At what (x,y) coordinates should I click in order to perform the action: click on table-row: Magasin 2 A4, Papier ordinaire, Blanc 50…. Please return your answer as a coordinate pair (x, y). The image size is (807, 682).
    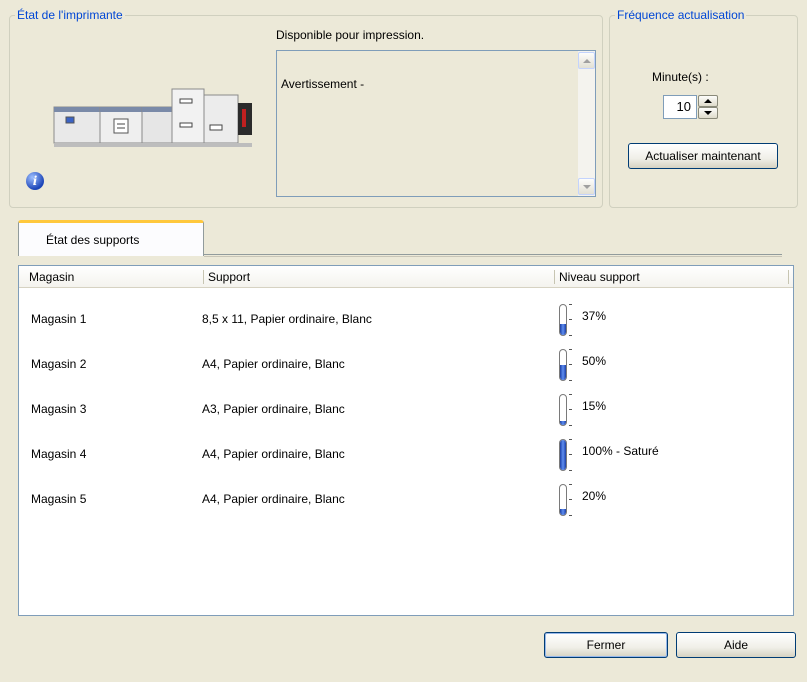
    Looking at the image, I should click on (406, 370).